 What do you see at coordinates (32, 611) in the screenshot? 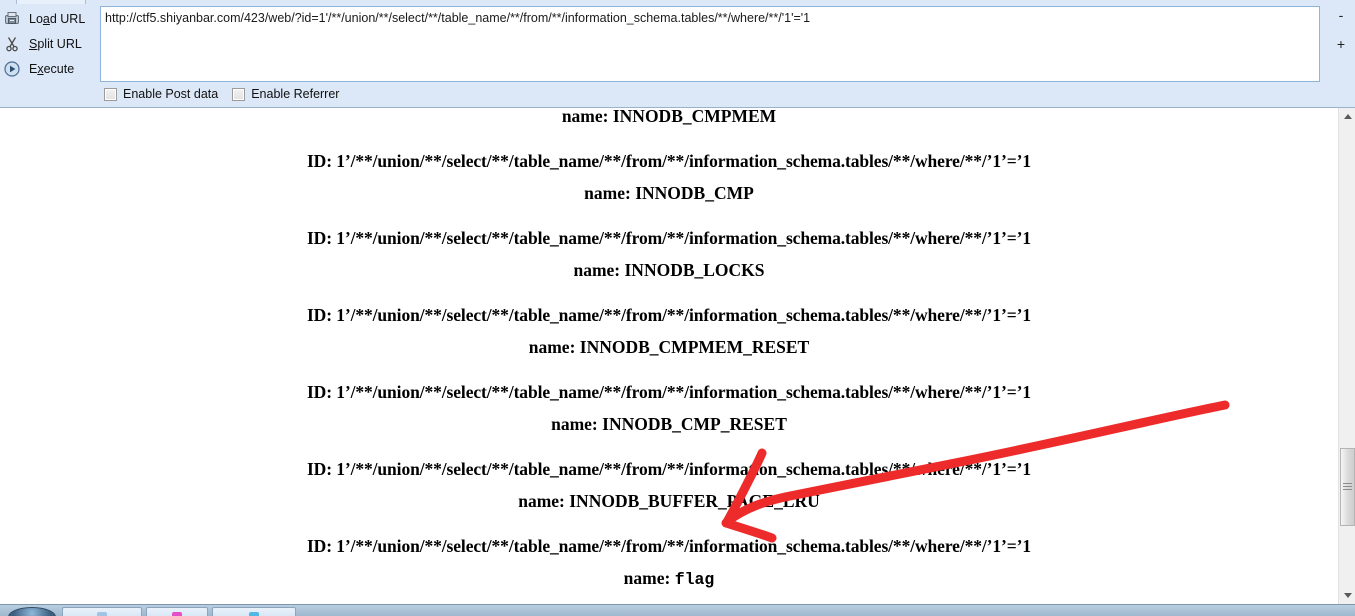
I see `start-button` at bounding box center [32, 611].